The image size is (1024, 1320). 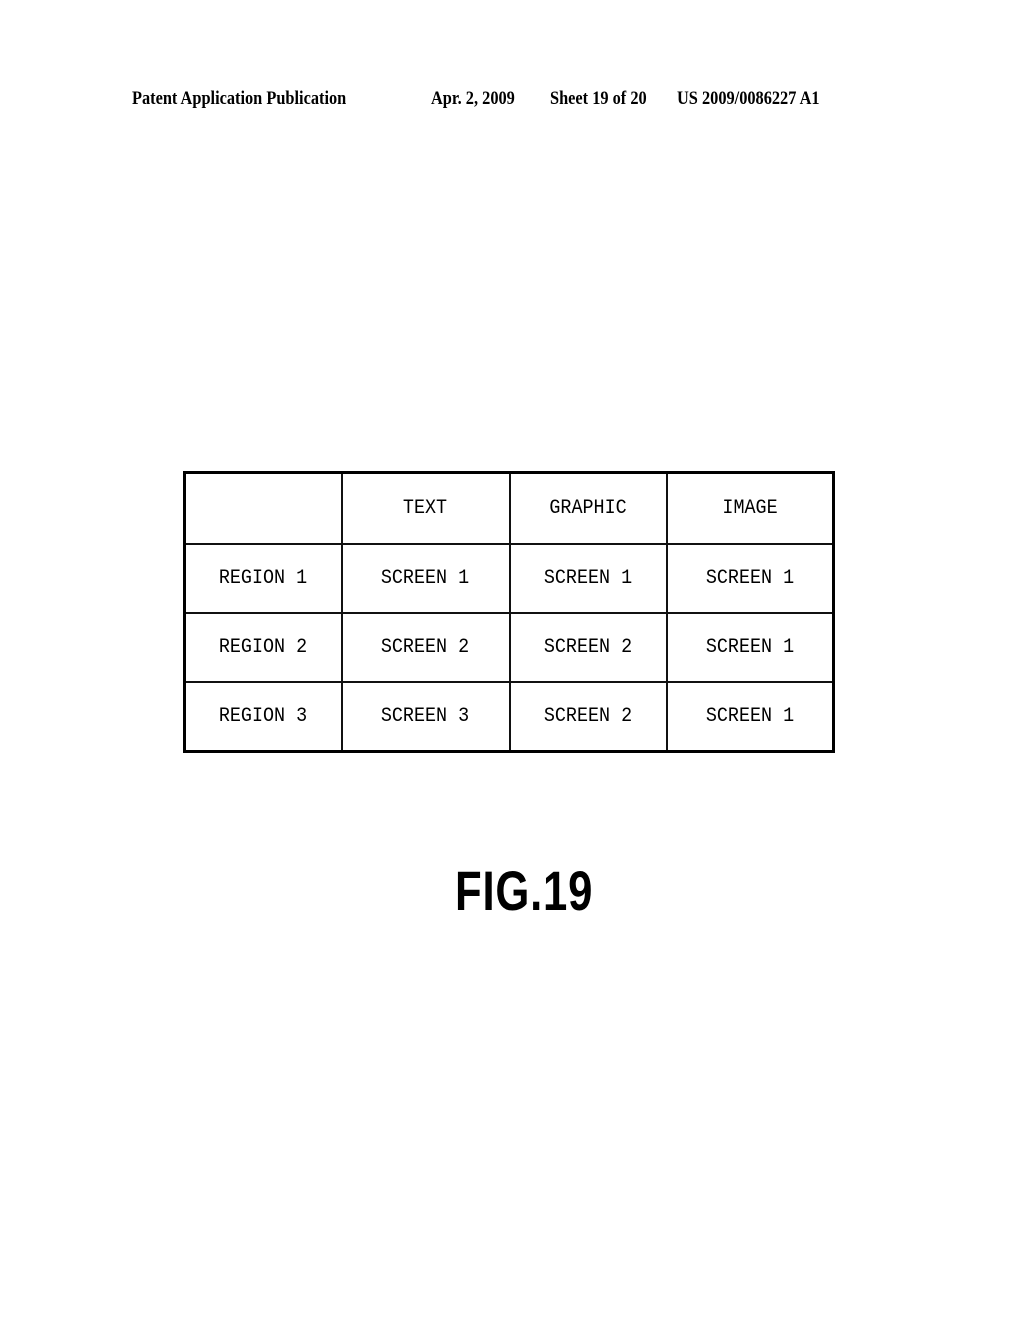 I want to click on table-cell: SCREEN 3, so click(x=425, y=717).